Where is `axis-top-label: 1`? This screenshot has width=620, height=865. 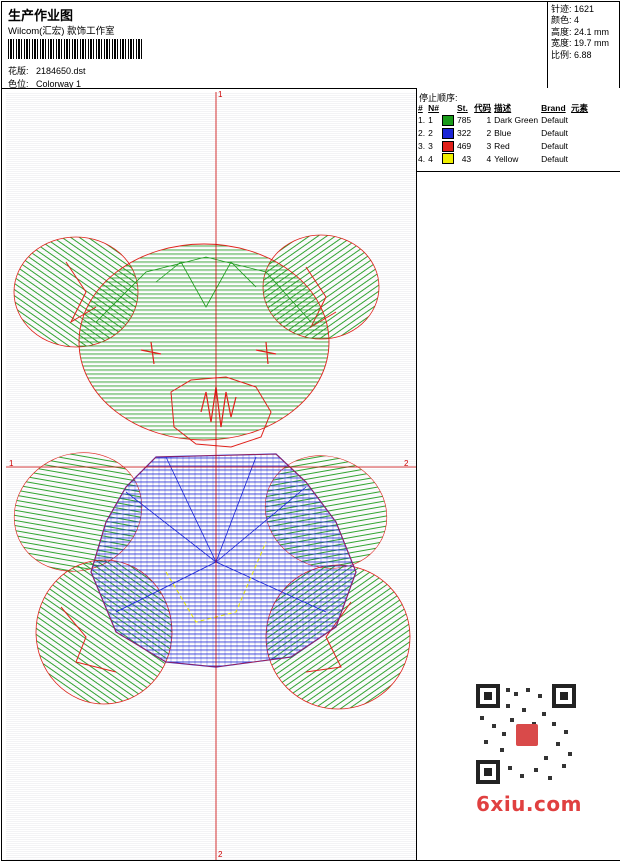 axis-top-label: 1 is located at coordinates (220, 94).